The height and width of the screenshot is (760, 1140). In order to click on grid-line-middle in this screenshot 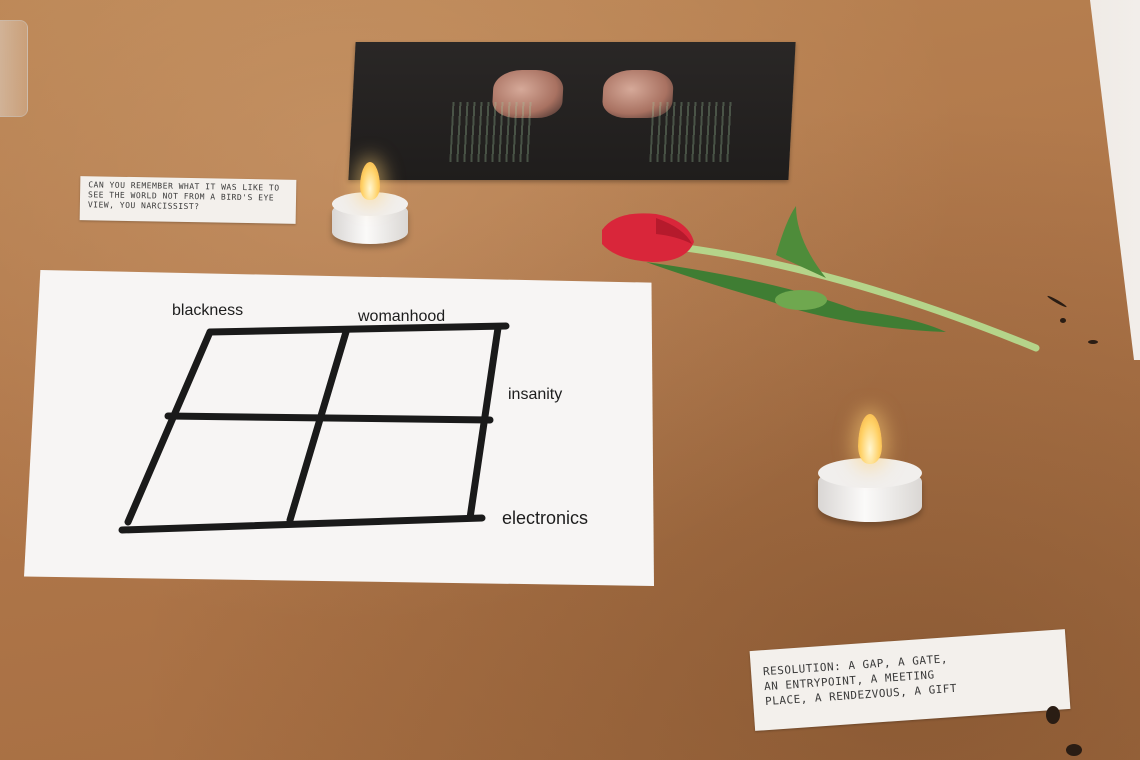, I will do `click(329, 418)`.